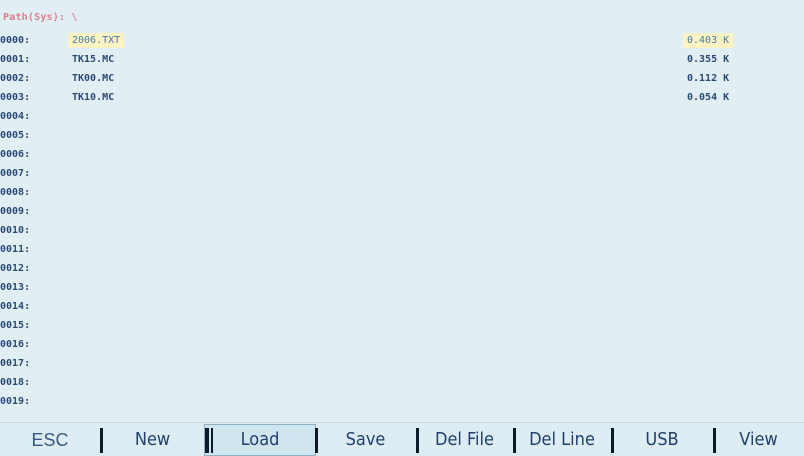  Describe the element at coordinates (260, 439) in the screenshot. I see `load-button: Load` at that location.